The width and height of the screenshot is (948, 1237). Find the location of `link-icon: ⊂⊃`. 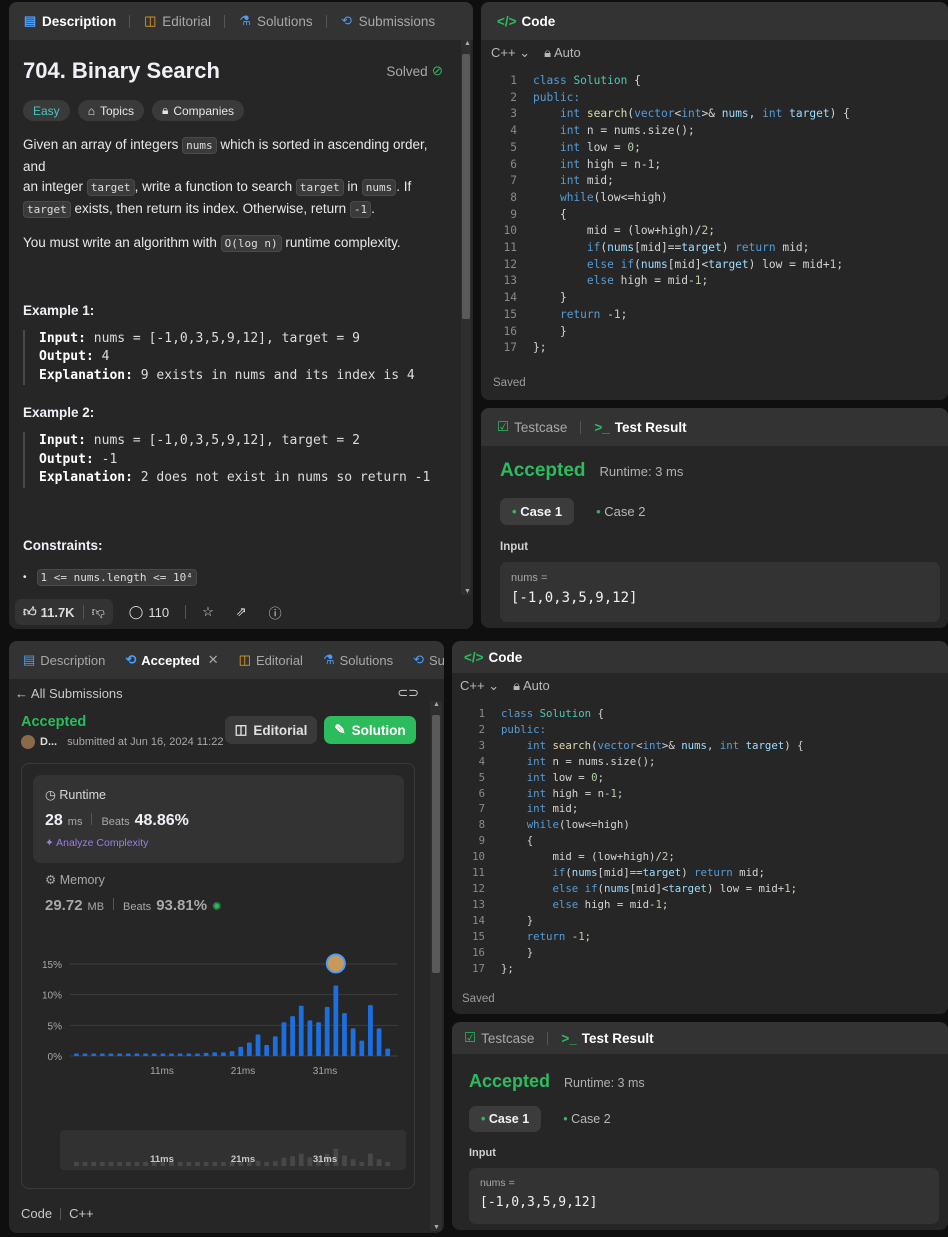

link-icon: ⊂⊃ is located at coordinates (408, 693).